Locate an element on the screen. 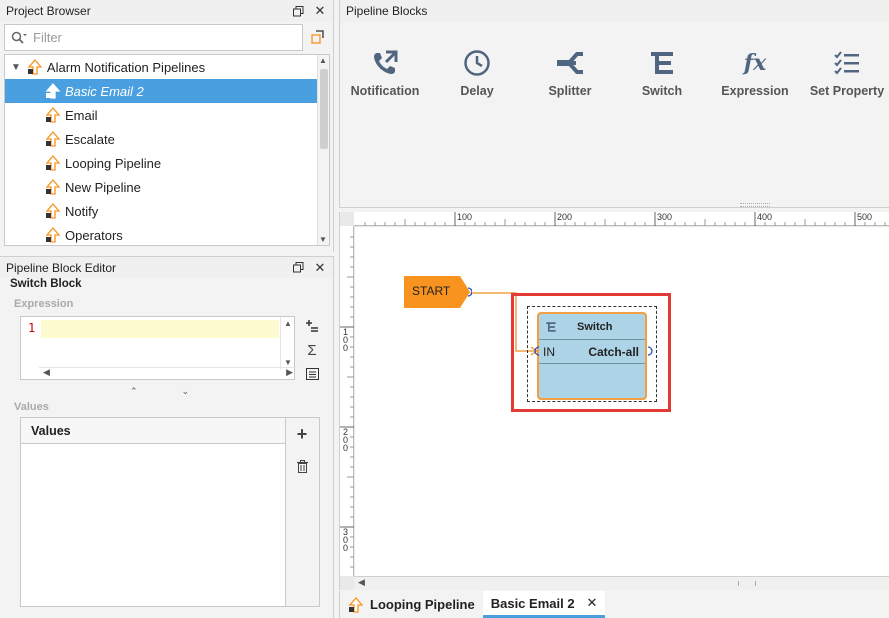 The height and width of the screenshot is (618, 889). tab-label: Basic Email 2 is located at coordinates (532, 603).